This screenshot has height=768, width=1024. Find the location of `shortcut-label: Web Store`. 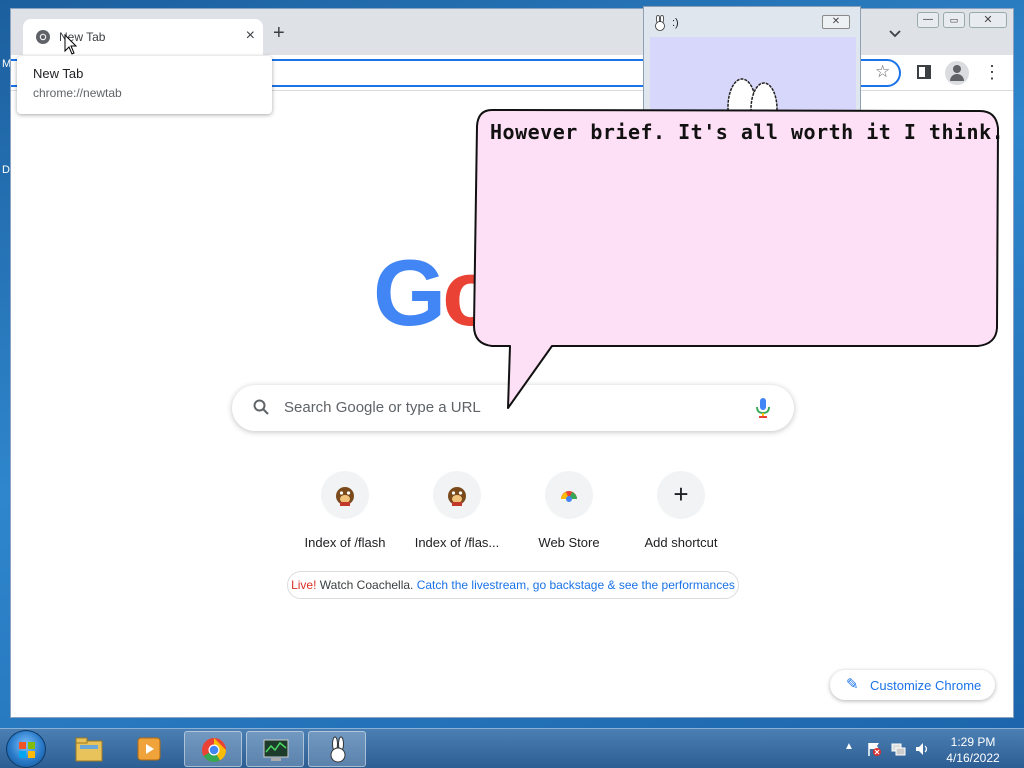

shortcut-label: Web Store is located at coordinates (569, 542).